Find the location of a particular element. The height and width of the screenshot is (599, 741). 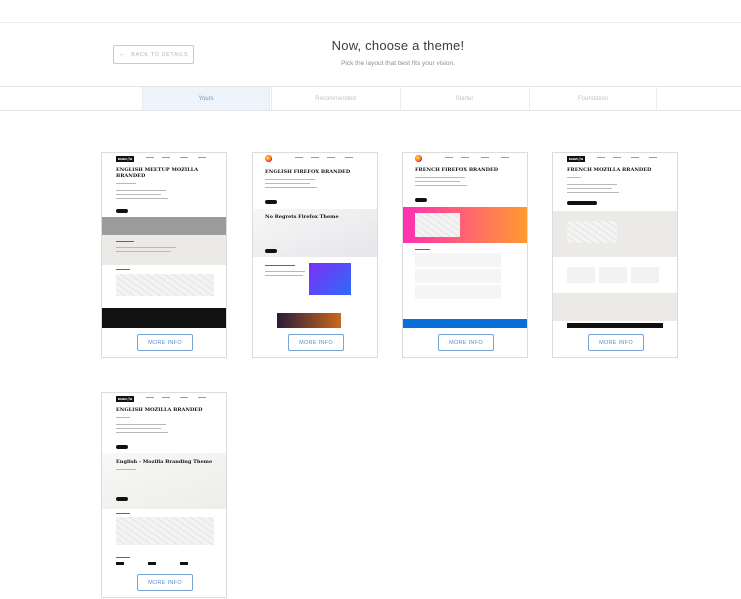

theme-preview-section-title: English - Mozilla Branding Theme is located at coordinates (164, 462).